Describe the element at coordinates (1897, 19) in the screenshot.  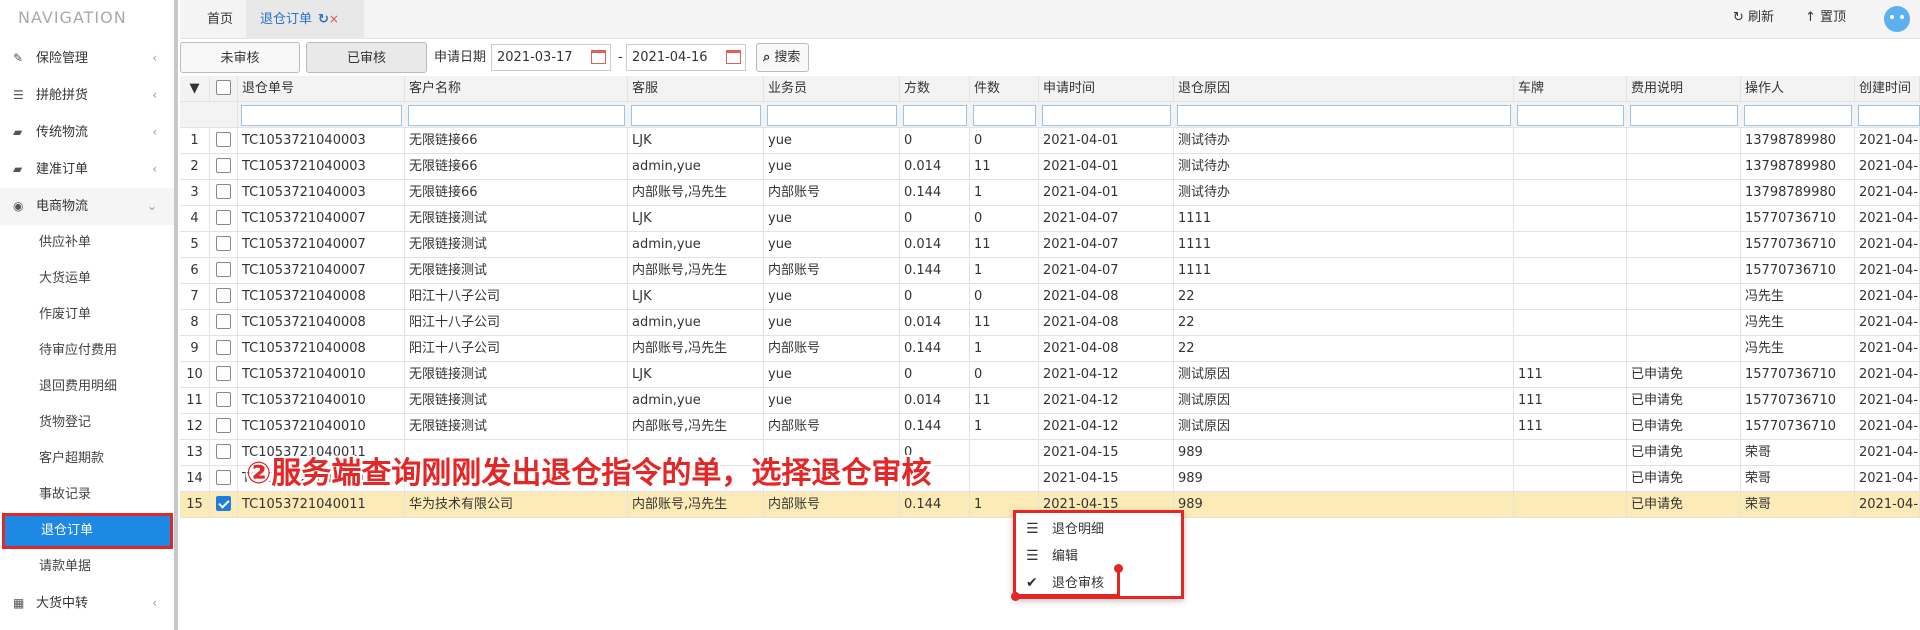
I see `avatar` at that location.